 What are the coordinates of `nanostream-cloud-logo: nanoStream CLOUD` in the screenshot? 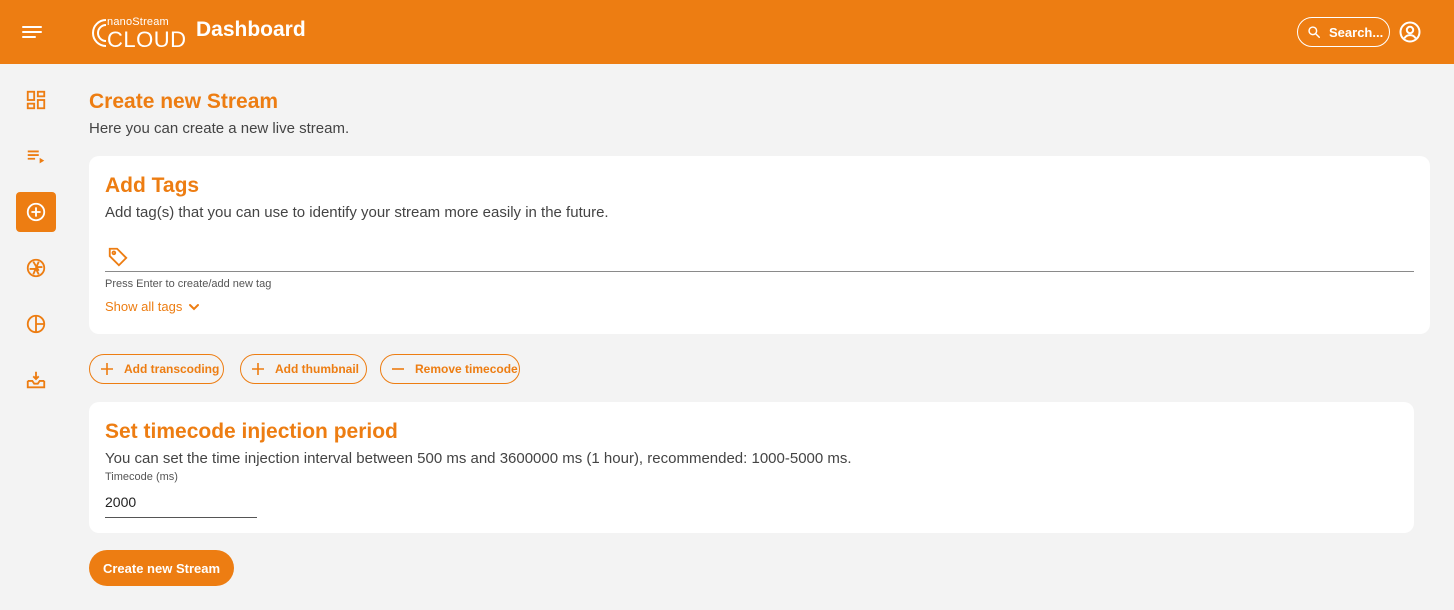 It's located at (138, 33).